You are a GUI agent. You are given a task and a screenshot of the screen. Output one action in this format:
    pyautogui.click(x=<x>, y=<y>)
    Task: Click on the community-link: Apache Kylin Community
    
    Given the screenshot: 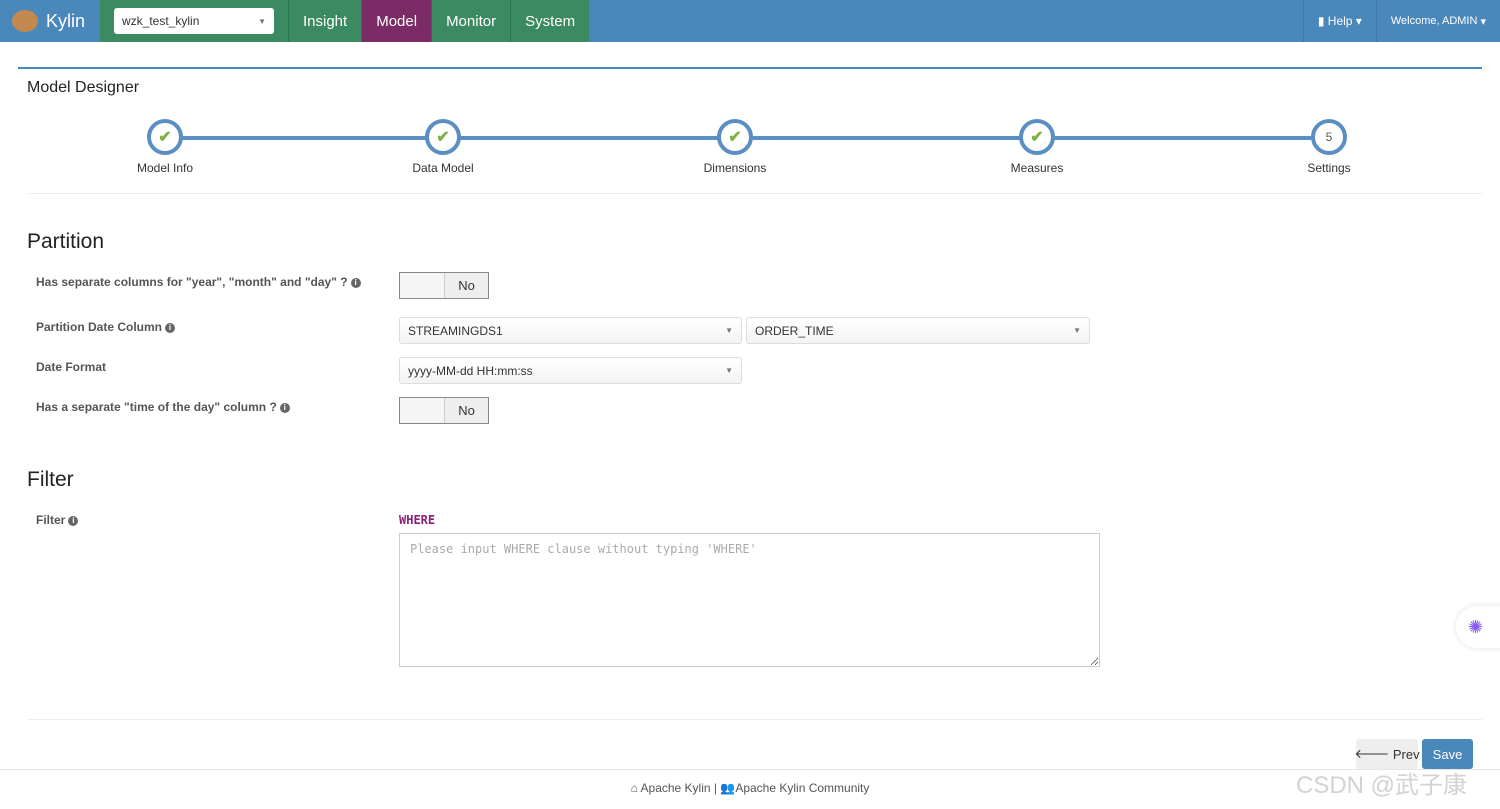 What is the action you would take?
    pyautogui.click(x=802, y=788)
    